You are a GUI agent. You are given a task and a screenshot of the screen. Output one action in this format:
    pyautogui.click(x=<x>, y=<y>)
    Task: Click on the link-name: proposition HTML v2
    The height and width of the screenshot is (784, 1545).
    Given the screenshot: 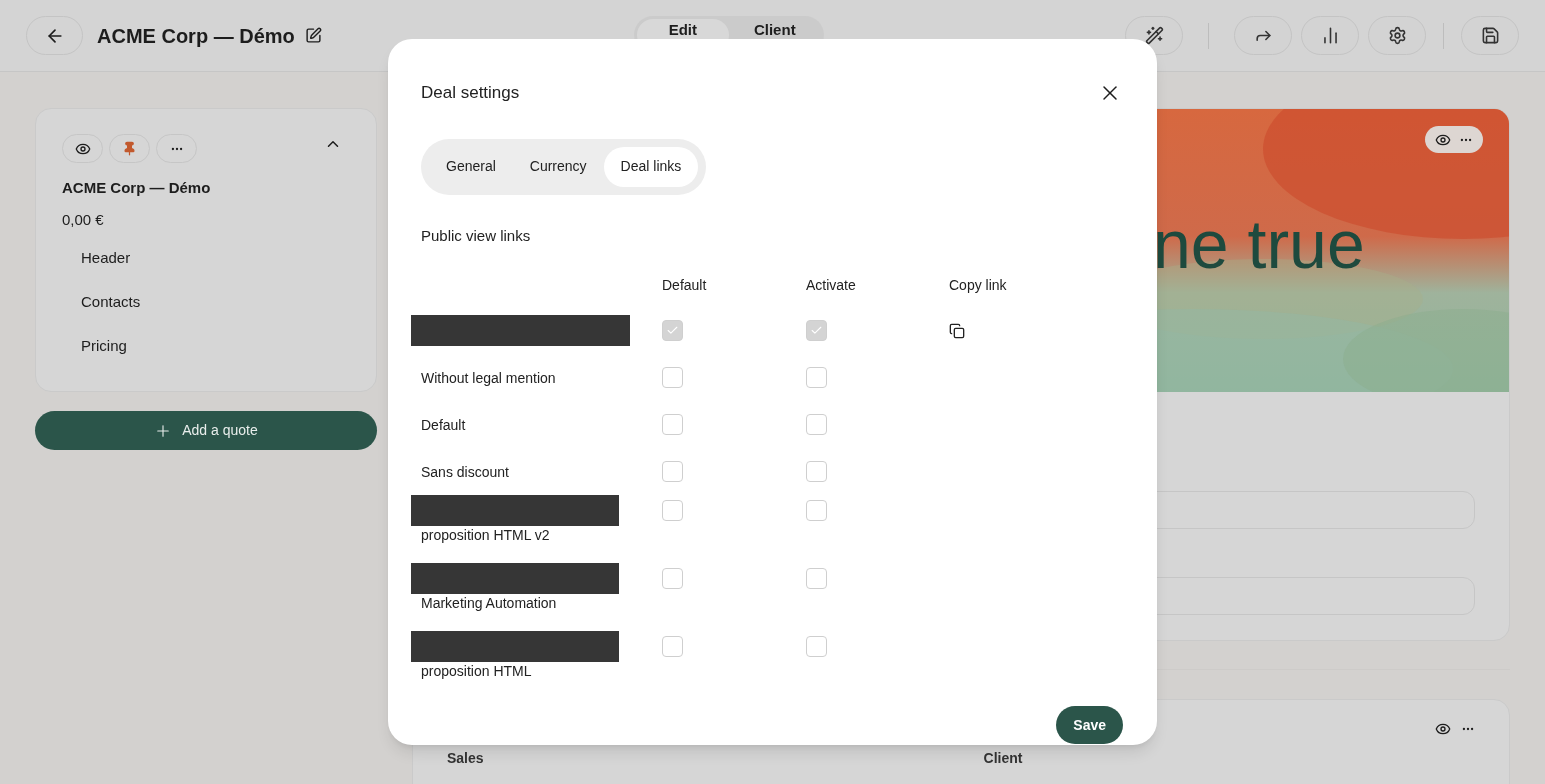 What is the action you would take?
    pyautogui.click(x=485, y=535)
    